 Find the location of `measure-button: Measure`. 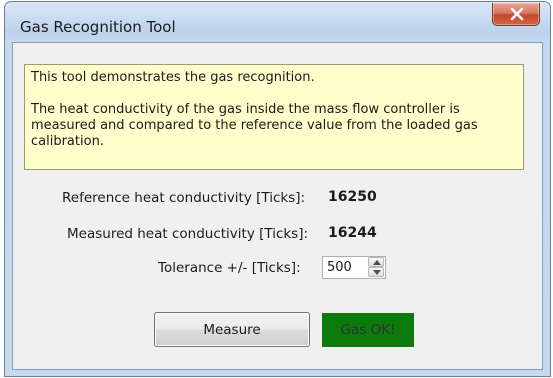

measure-button: Measure is located at coordinates (232, 329).